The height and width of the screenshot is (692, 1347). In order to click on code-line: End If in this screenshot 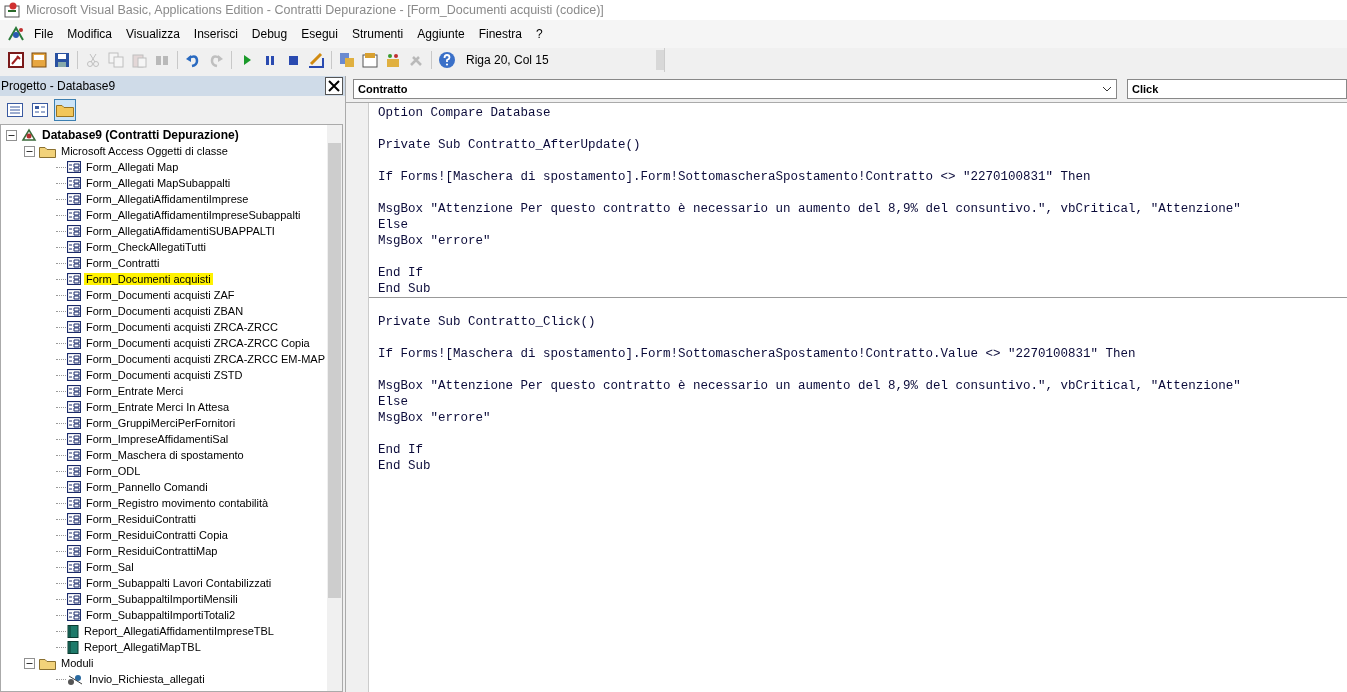, I will do `click(401, 273)`.